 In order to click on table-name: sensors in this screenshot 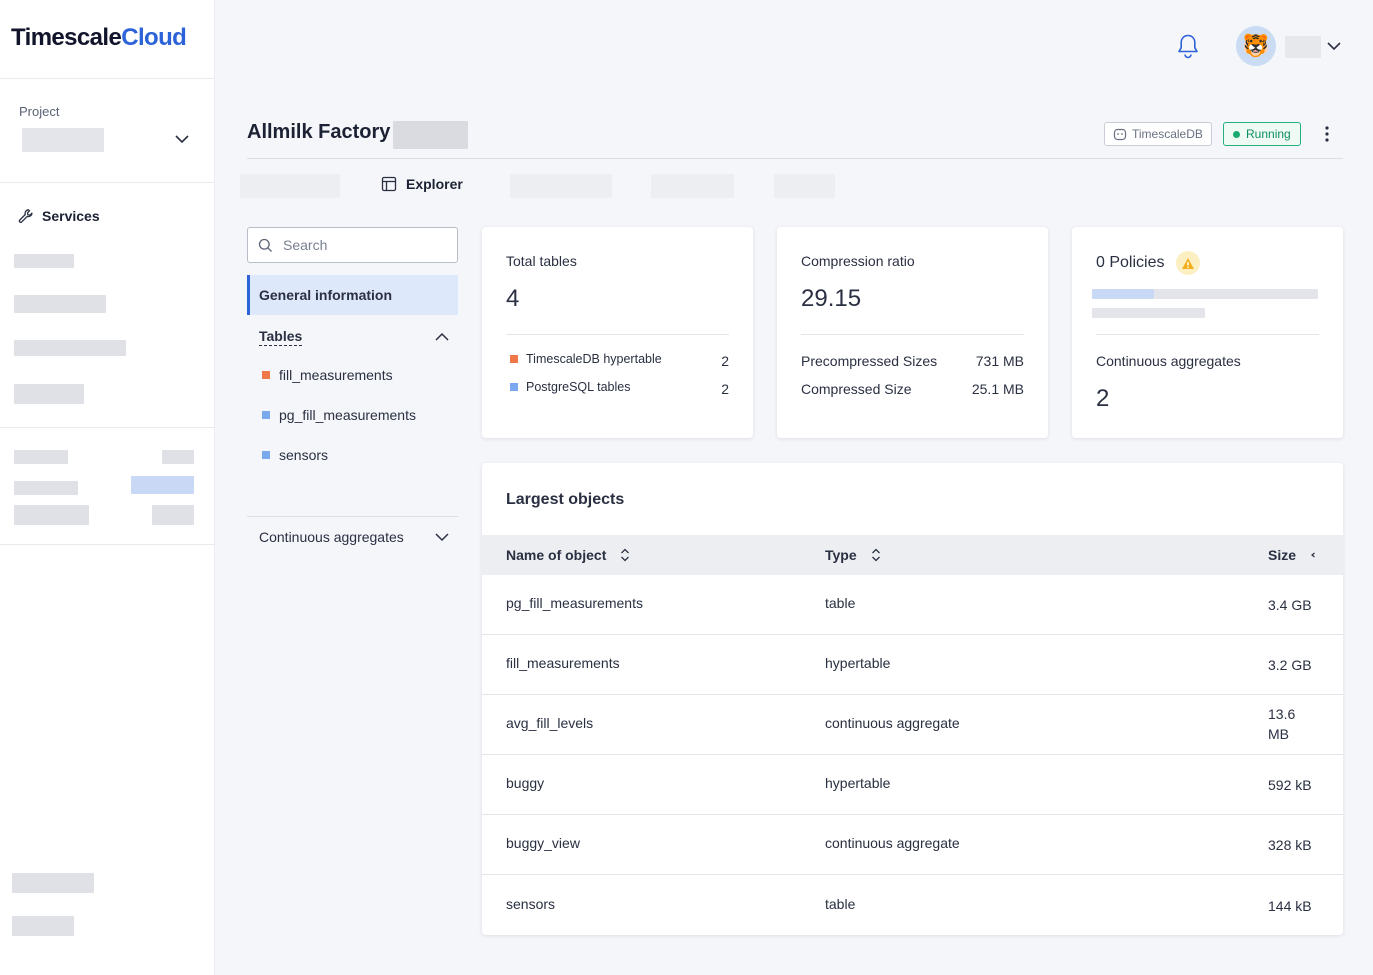, I will do `click(304, 455)`.